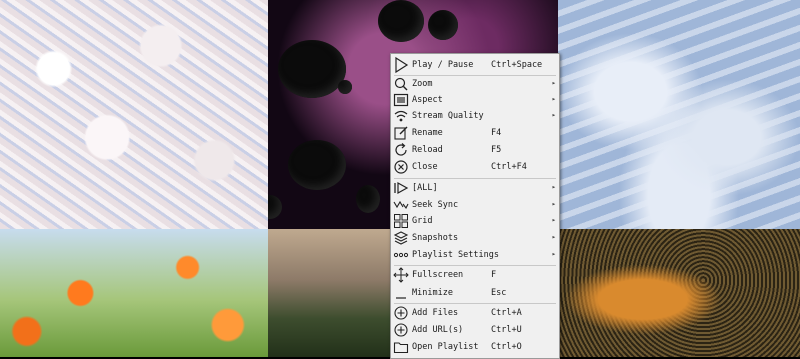 This screenshot has height=359, width=800. What do you see at coordinates (438, 330) in the screenshot?
I see `menu-item-label: Add URL(s)` at bounding box center [438, 330].